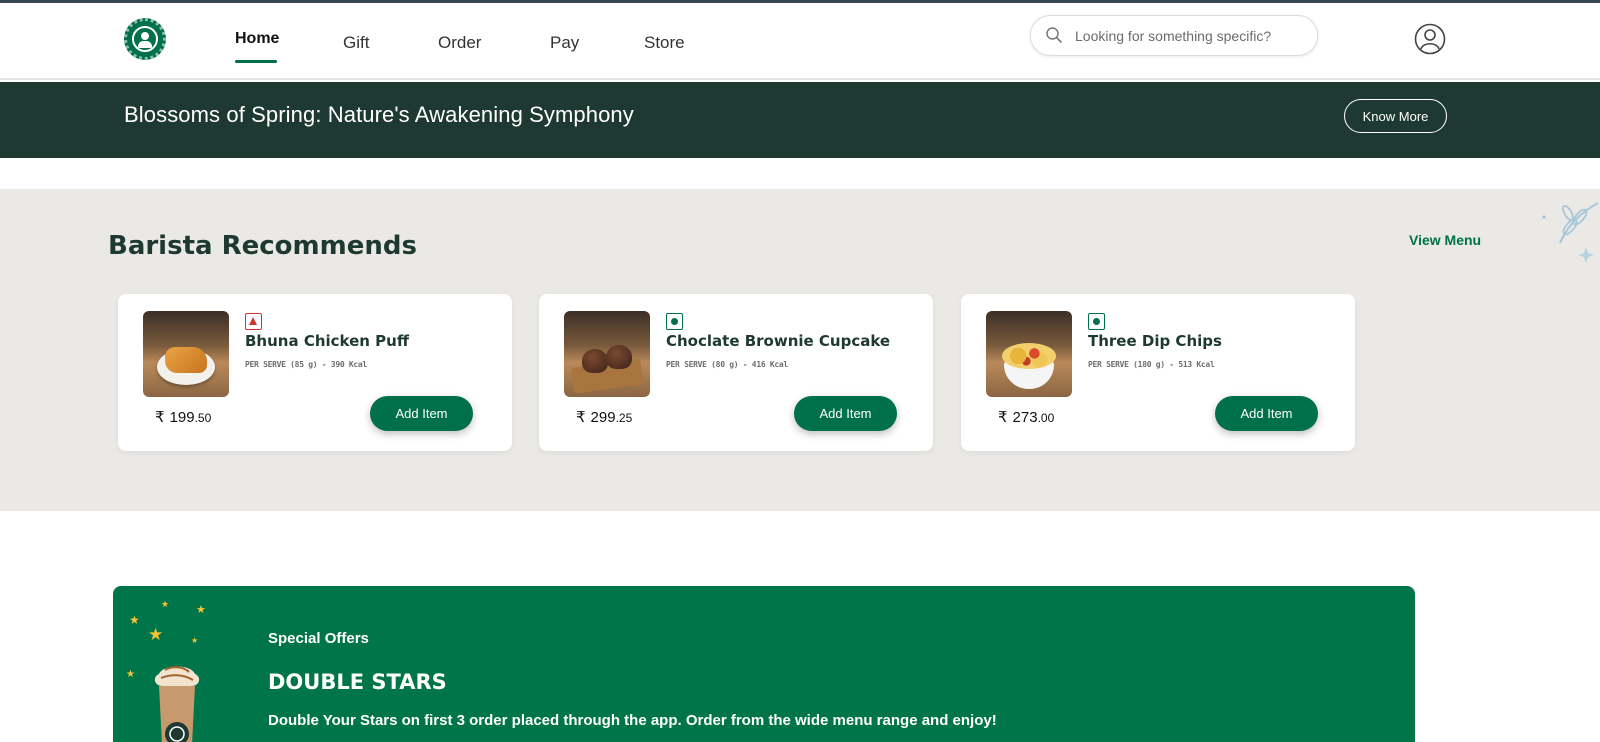 This screenshot has width=1600, height=742. What do you see at coordinates (253, 321) in the screenshot?
I see `non-veg-icon` at bounding box center [253, 321].